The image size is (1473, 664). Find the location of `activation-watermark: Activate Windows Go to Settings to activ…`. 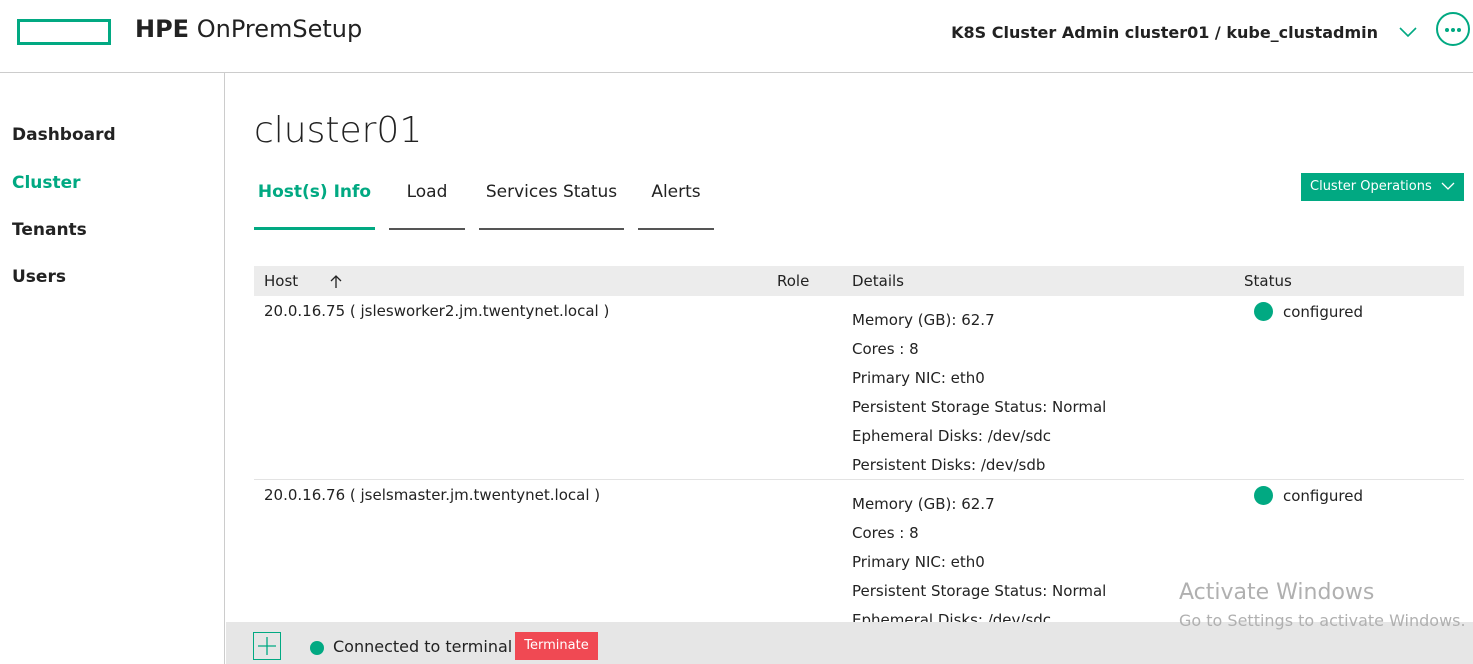

activation-watermark: Activate Windows Go to Settings to activ… is located at coordinates (1322, 605).